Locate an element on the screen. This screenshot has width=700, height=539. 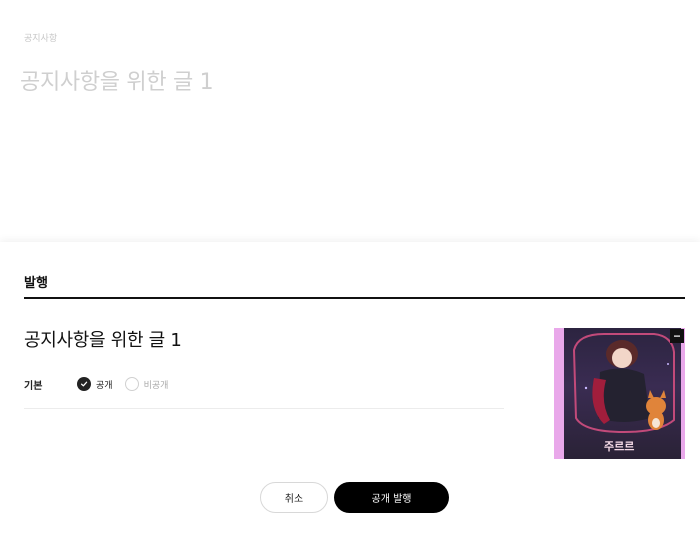
radio-private: 비공개 is located at coordinates (146, 384).